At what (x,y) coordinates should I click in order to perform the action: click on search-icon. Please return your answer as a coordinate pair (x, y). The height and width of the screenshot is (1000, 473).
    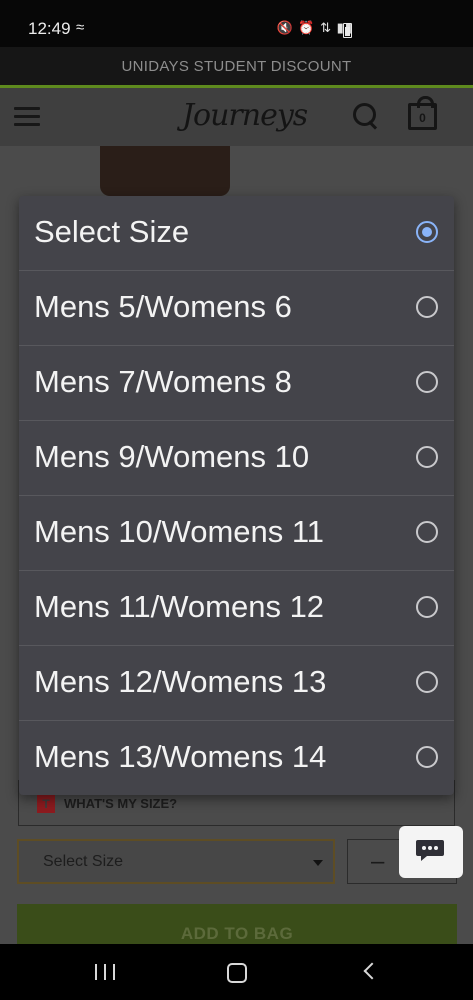
    Looking at the image, I should click on (366, 117).